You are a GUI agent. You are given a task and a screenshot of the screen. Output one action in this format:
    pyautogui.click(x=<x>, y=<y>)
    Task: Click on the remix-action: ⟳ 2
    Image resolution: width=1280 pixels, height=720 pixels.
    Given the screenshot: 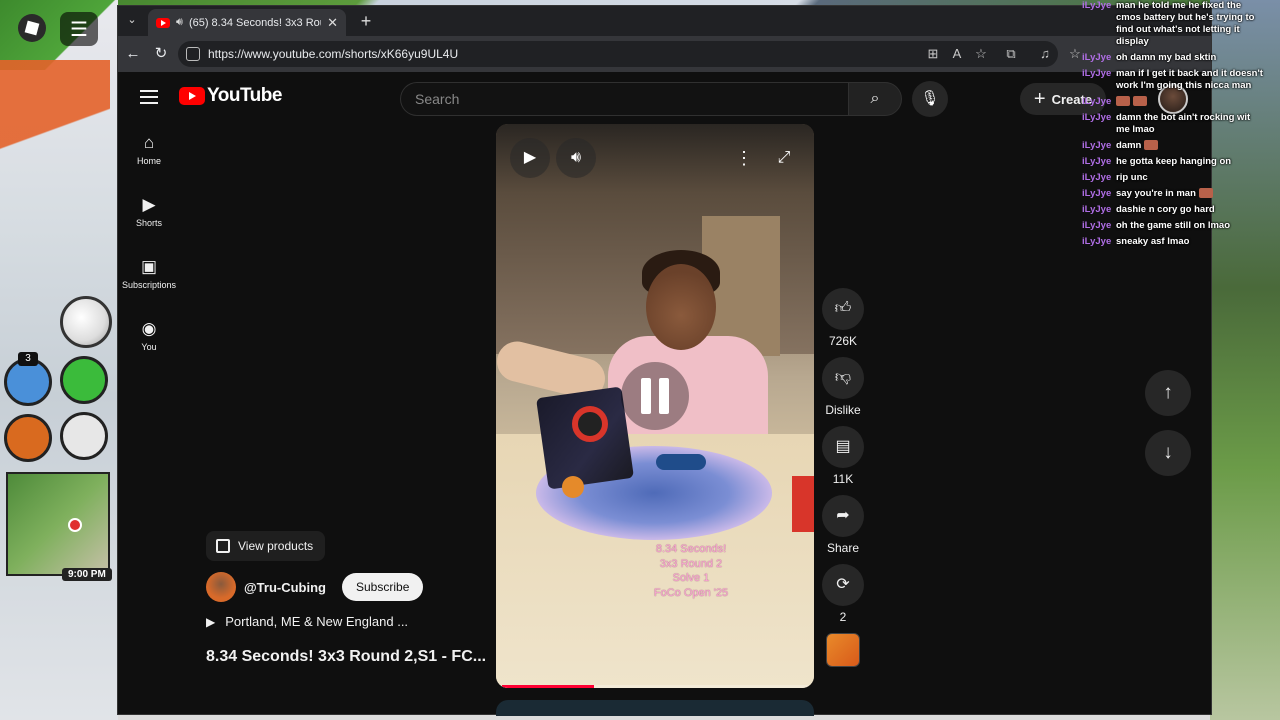 What is the action you would take?
    pyautogui.click(x=843, y=594)
    